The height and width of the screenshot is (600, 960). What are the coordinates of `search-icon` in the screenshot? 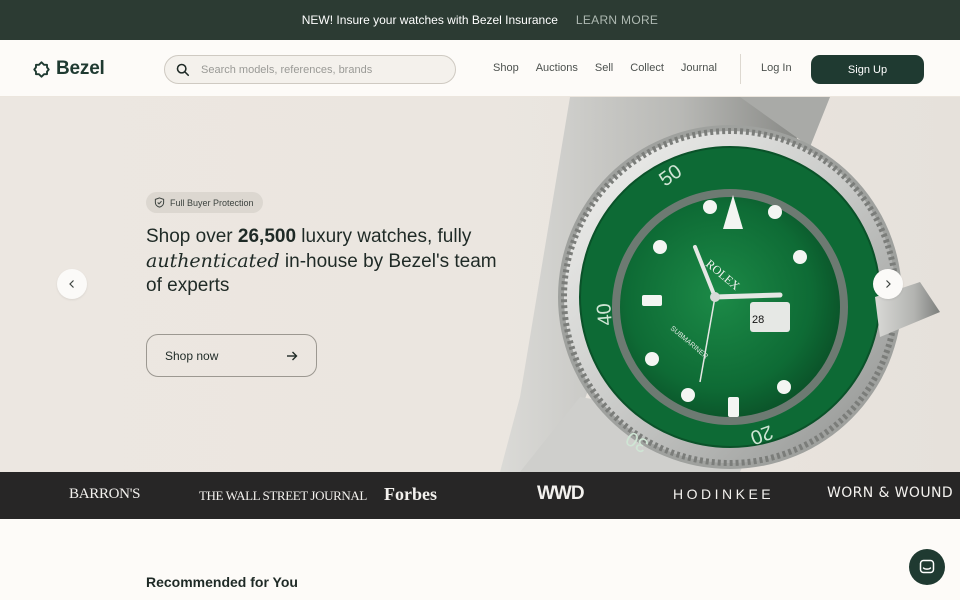 It's located at (183, 69).